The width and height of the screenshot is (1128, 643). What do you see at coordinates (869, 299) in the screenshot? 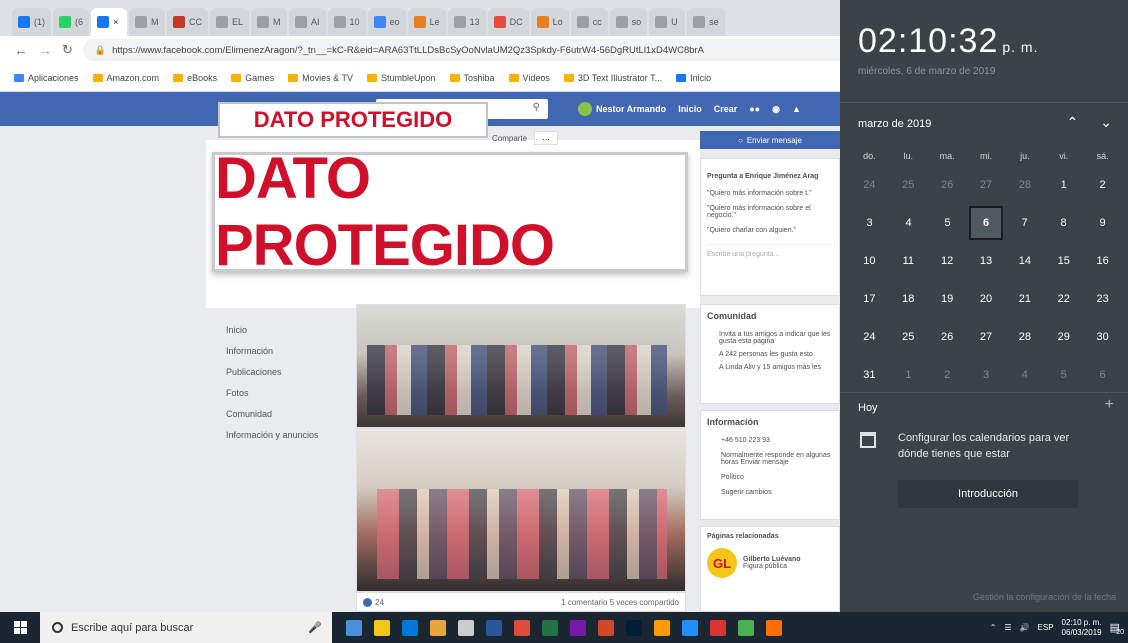
I see `calendar-day: 17` at bounding box center [869, 299].